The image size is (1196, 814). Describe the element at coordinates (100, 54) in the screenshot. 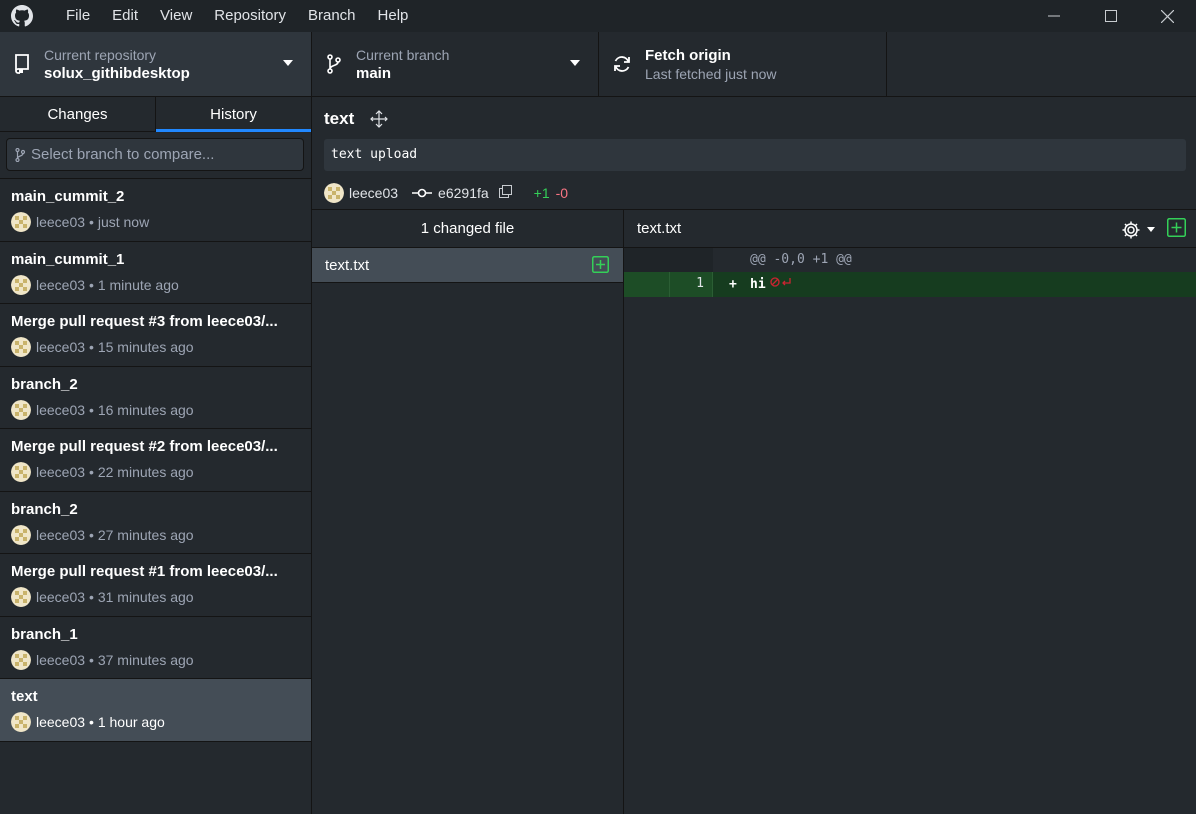

I see `repo-label: Current repository` at that location.